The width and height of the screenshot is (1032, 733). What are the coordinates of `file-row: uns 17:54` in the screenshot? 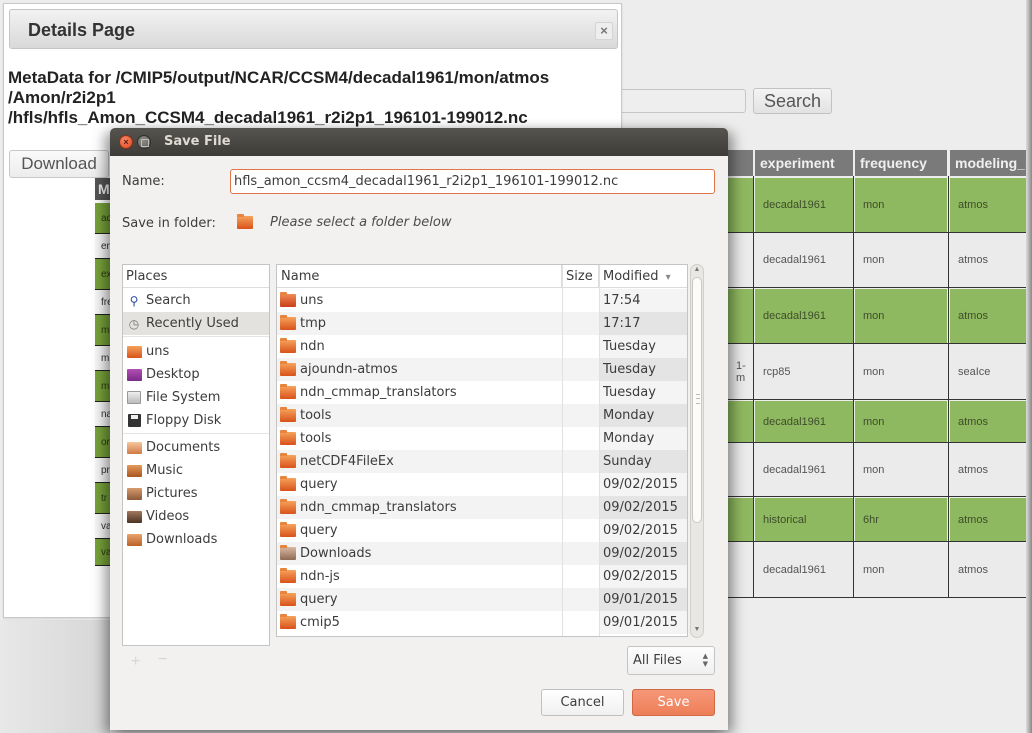 It's located at (482, 300).